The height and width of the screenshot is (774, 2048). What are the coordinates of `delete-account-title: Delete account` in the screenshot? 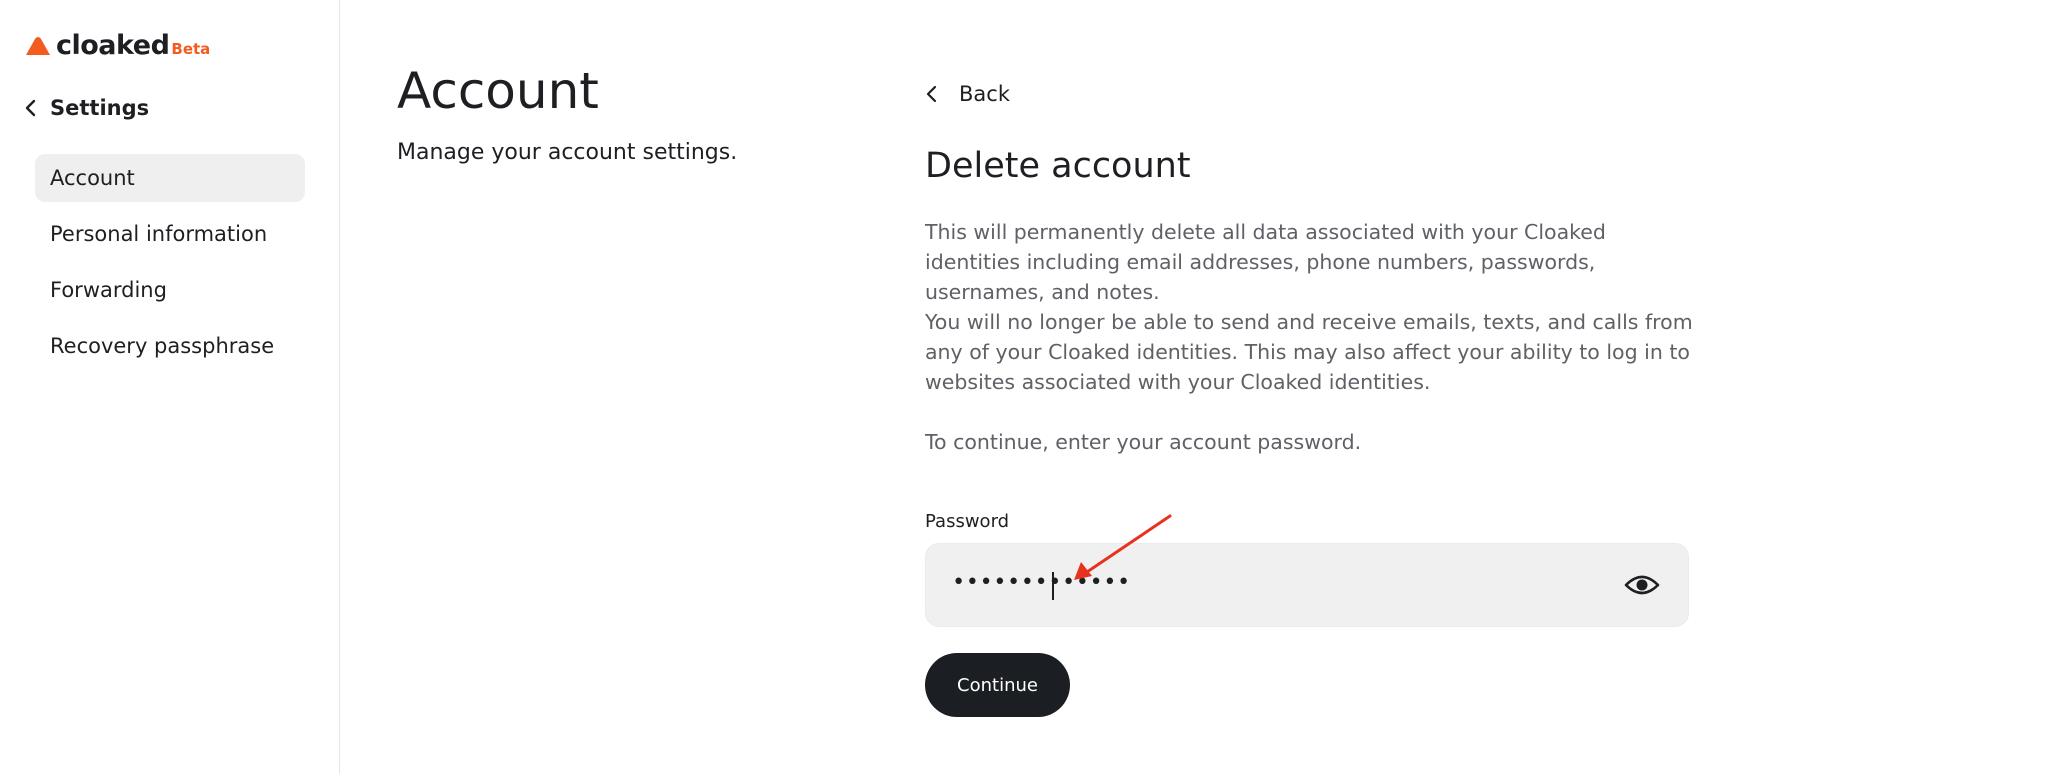 It's located at (1058, 166).